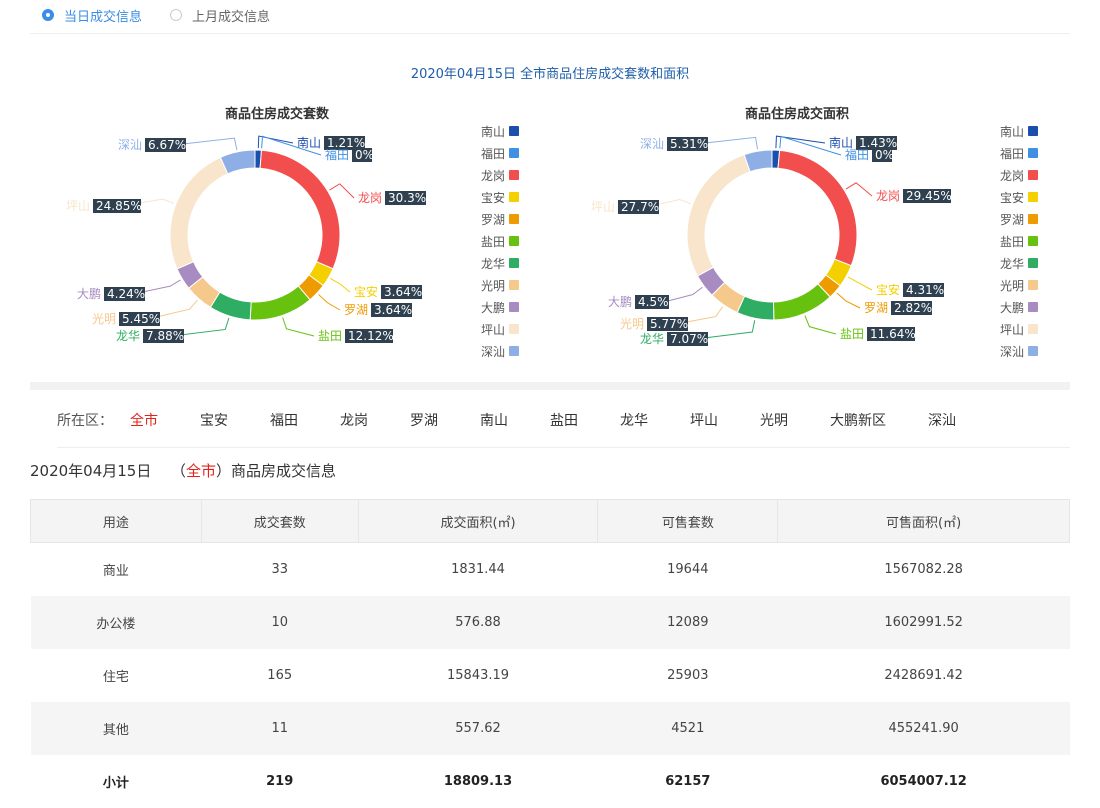  Describe the element at coordinates (634, 420) in the screenshot. I see `district-tab: 龙华` at that location.